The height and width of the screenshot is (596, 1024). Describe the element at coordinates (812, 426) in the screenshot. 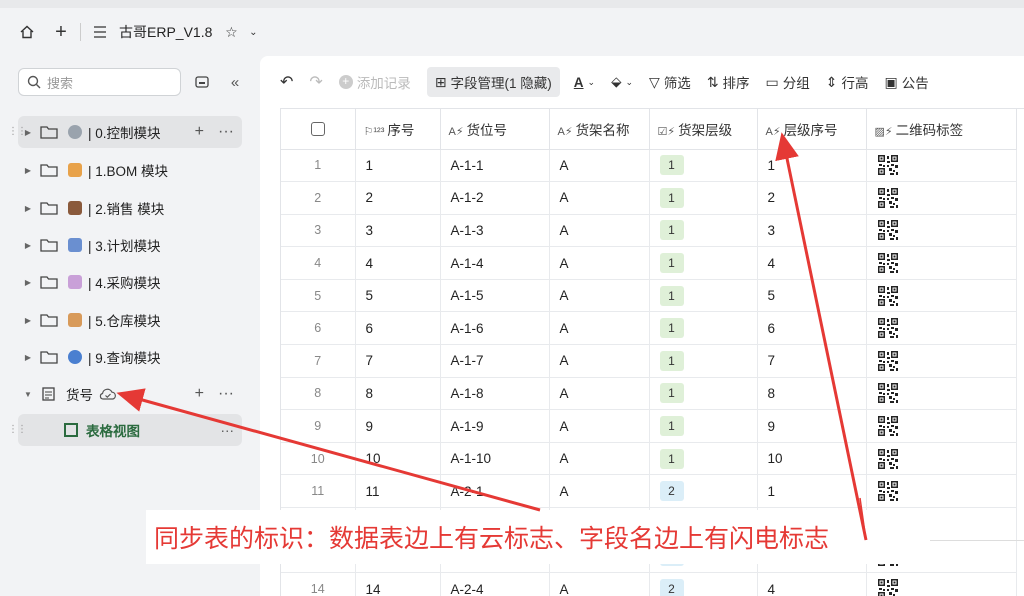

I see `cell-level-seq: 9` at that location.